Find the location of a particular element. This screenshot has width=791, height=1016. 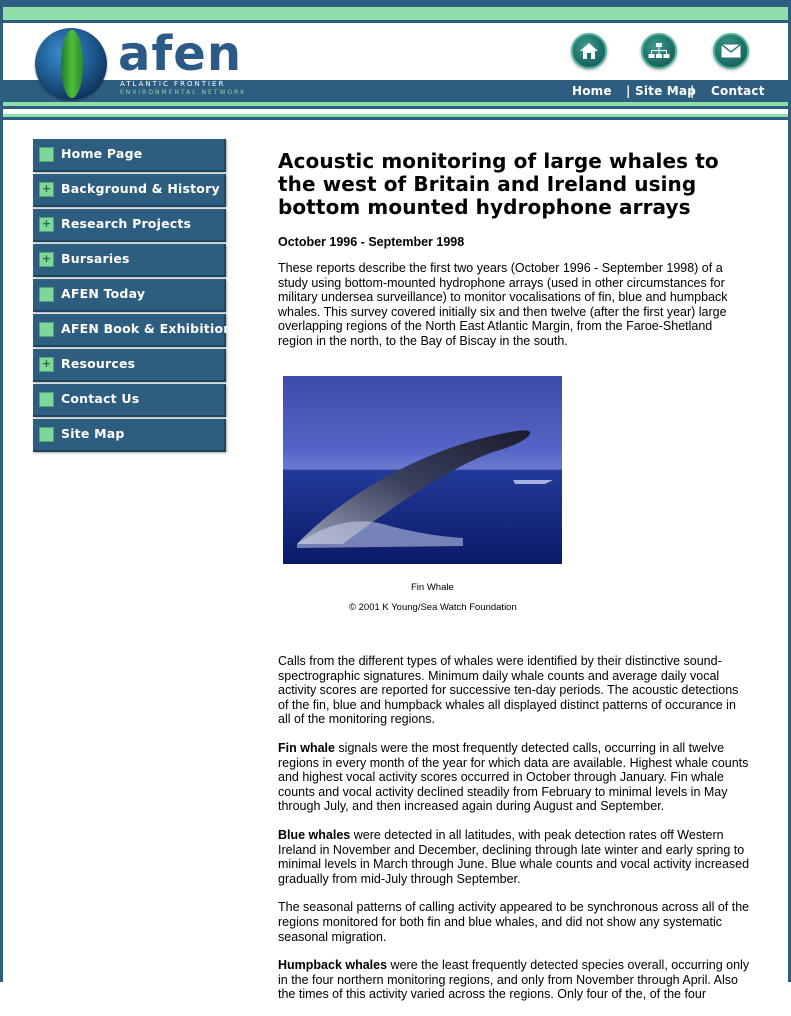

sidebar-item-background-history: + Background & History is located at coordinates (129, 190).